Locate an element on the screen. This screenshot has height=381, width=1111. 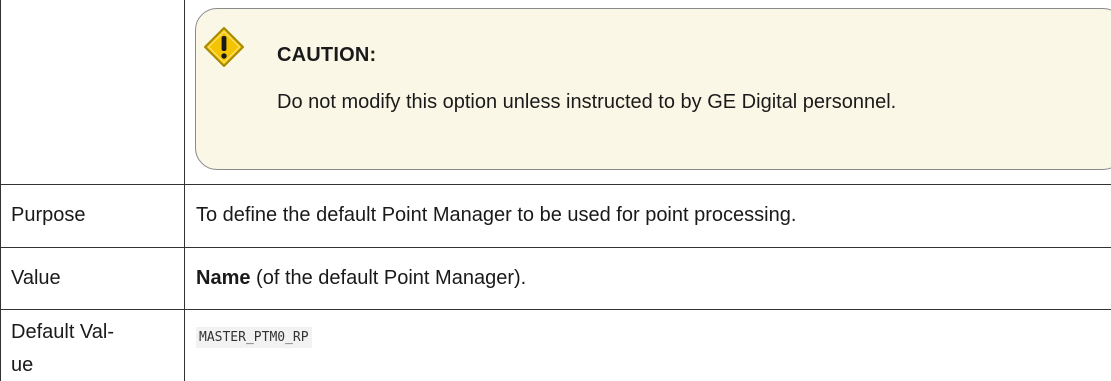
warning-diamond-icon is located at coordinates (224, 47).